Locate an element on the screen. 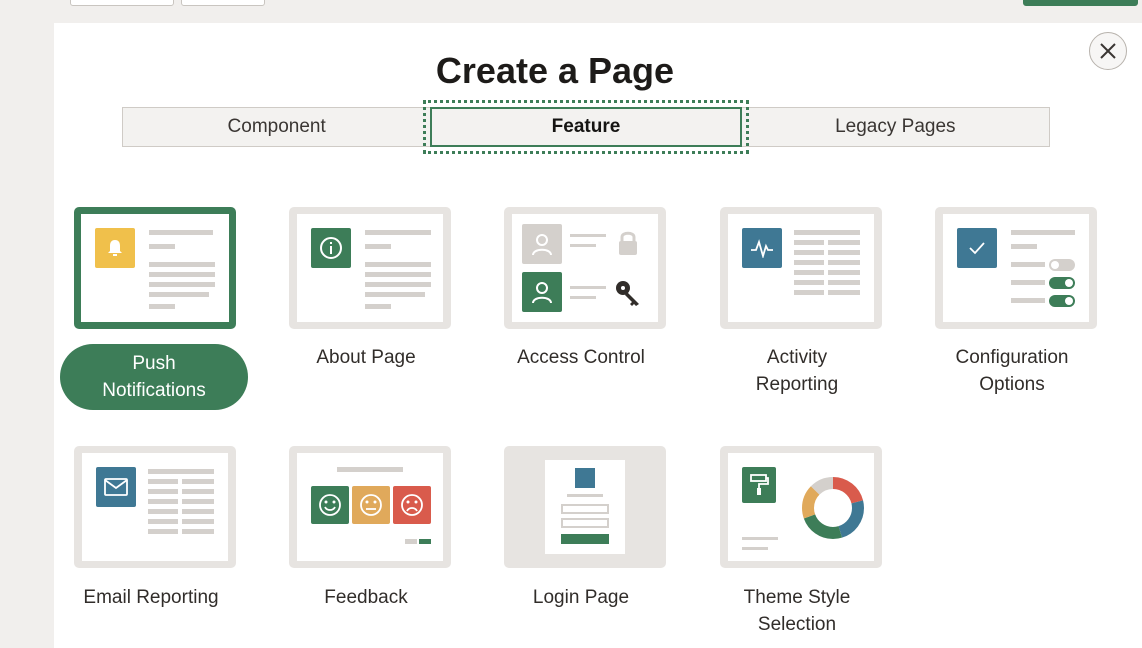 This screenshot has width=1142, height=648. paint-roller-icon is located at coordinates (759, 485).